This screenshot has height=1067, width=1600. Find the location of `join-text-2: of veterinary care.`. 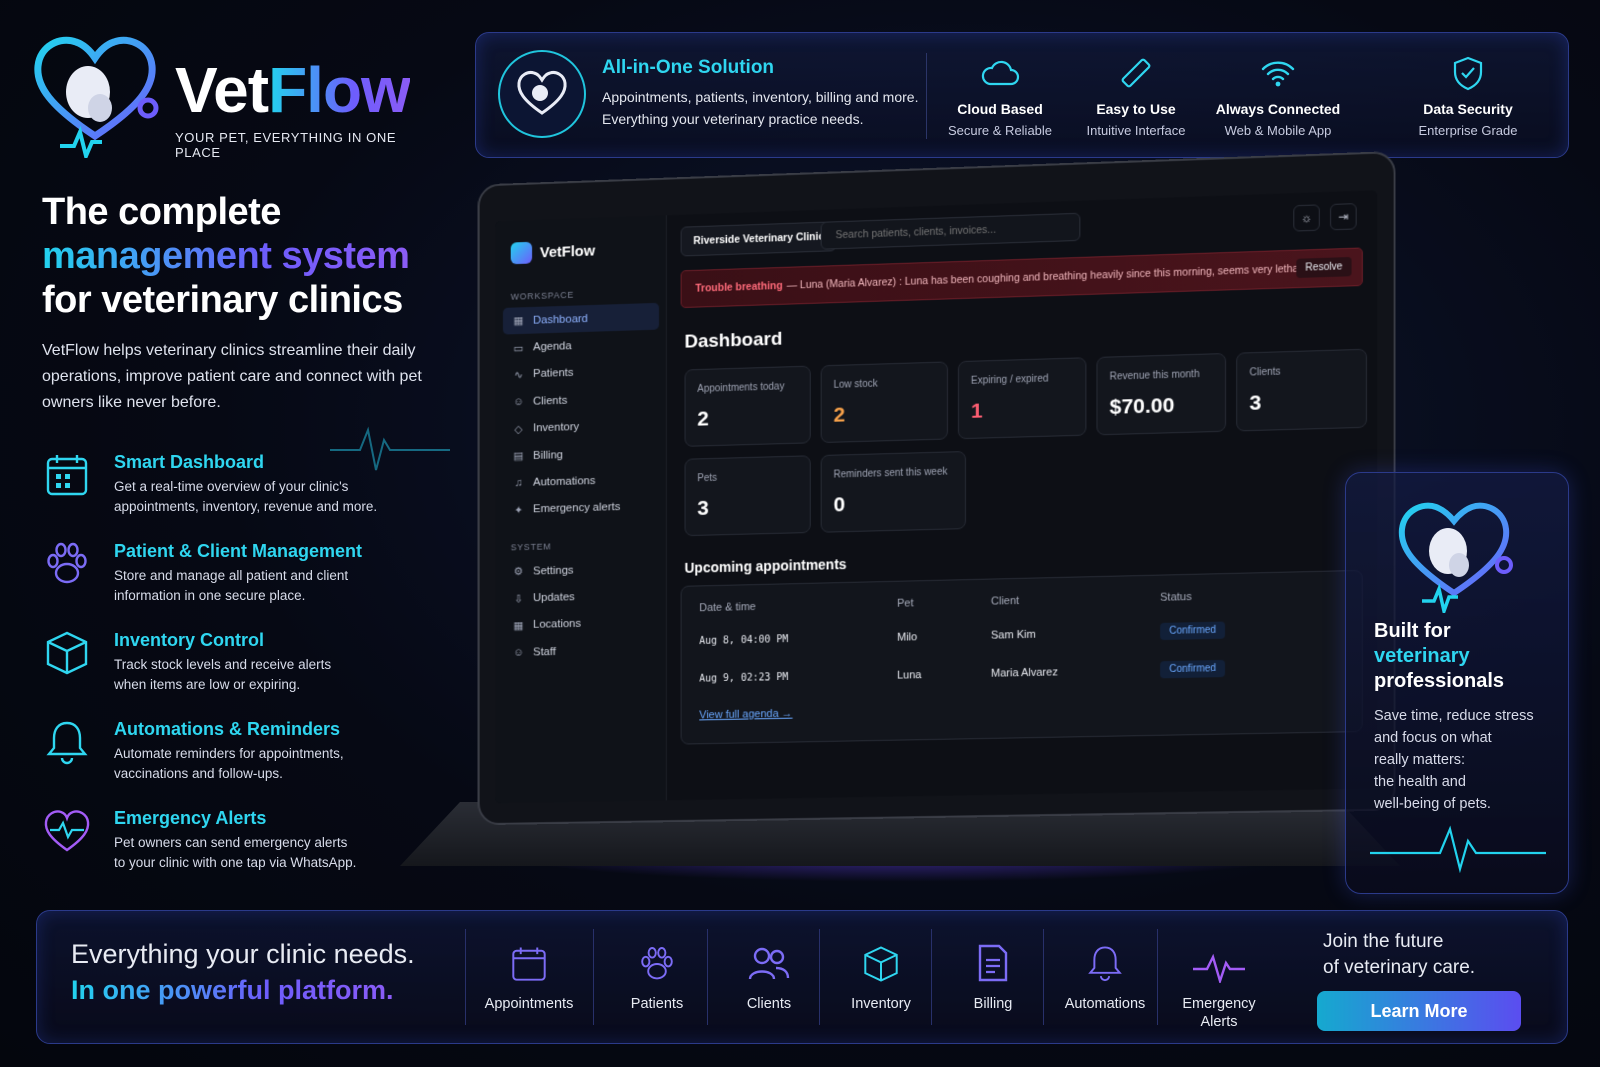

join-text-2: of veterinary care. is located at coordinates (1399, 967).